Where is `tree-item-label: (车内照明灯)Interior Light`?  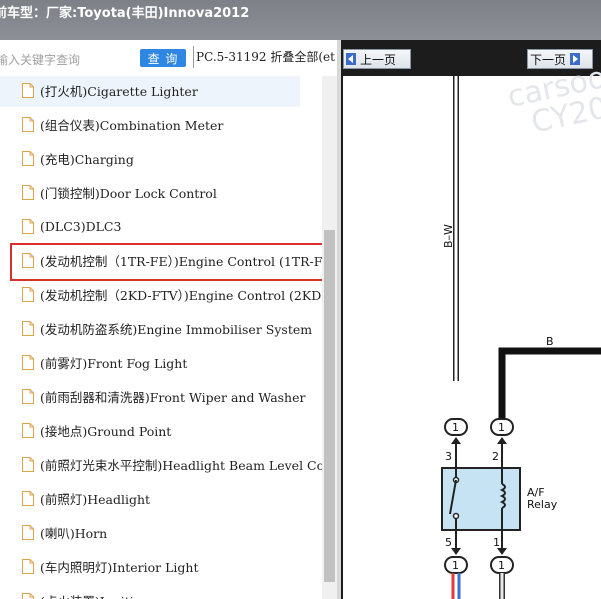 tree-item-label: (车内照明灯)Interior Light is located at coordinates (119, 567).